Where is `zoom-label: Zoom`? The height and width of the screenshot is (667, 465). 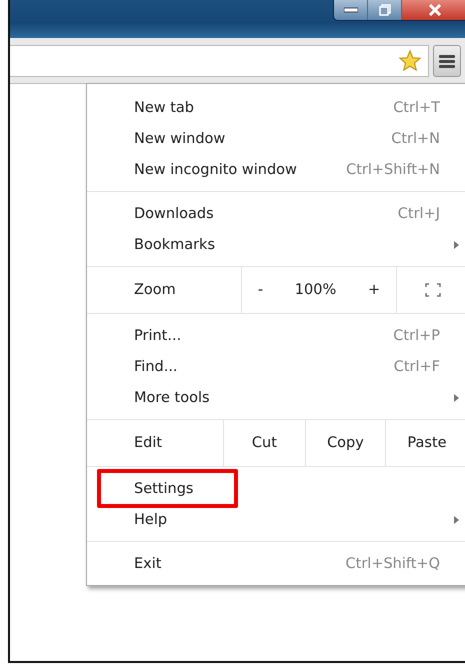 zoom-label: Zoom is located at coordinates (155, 290).